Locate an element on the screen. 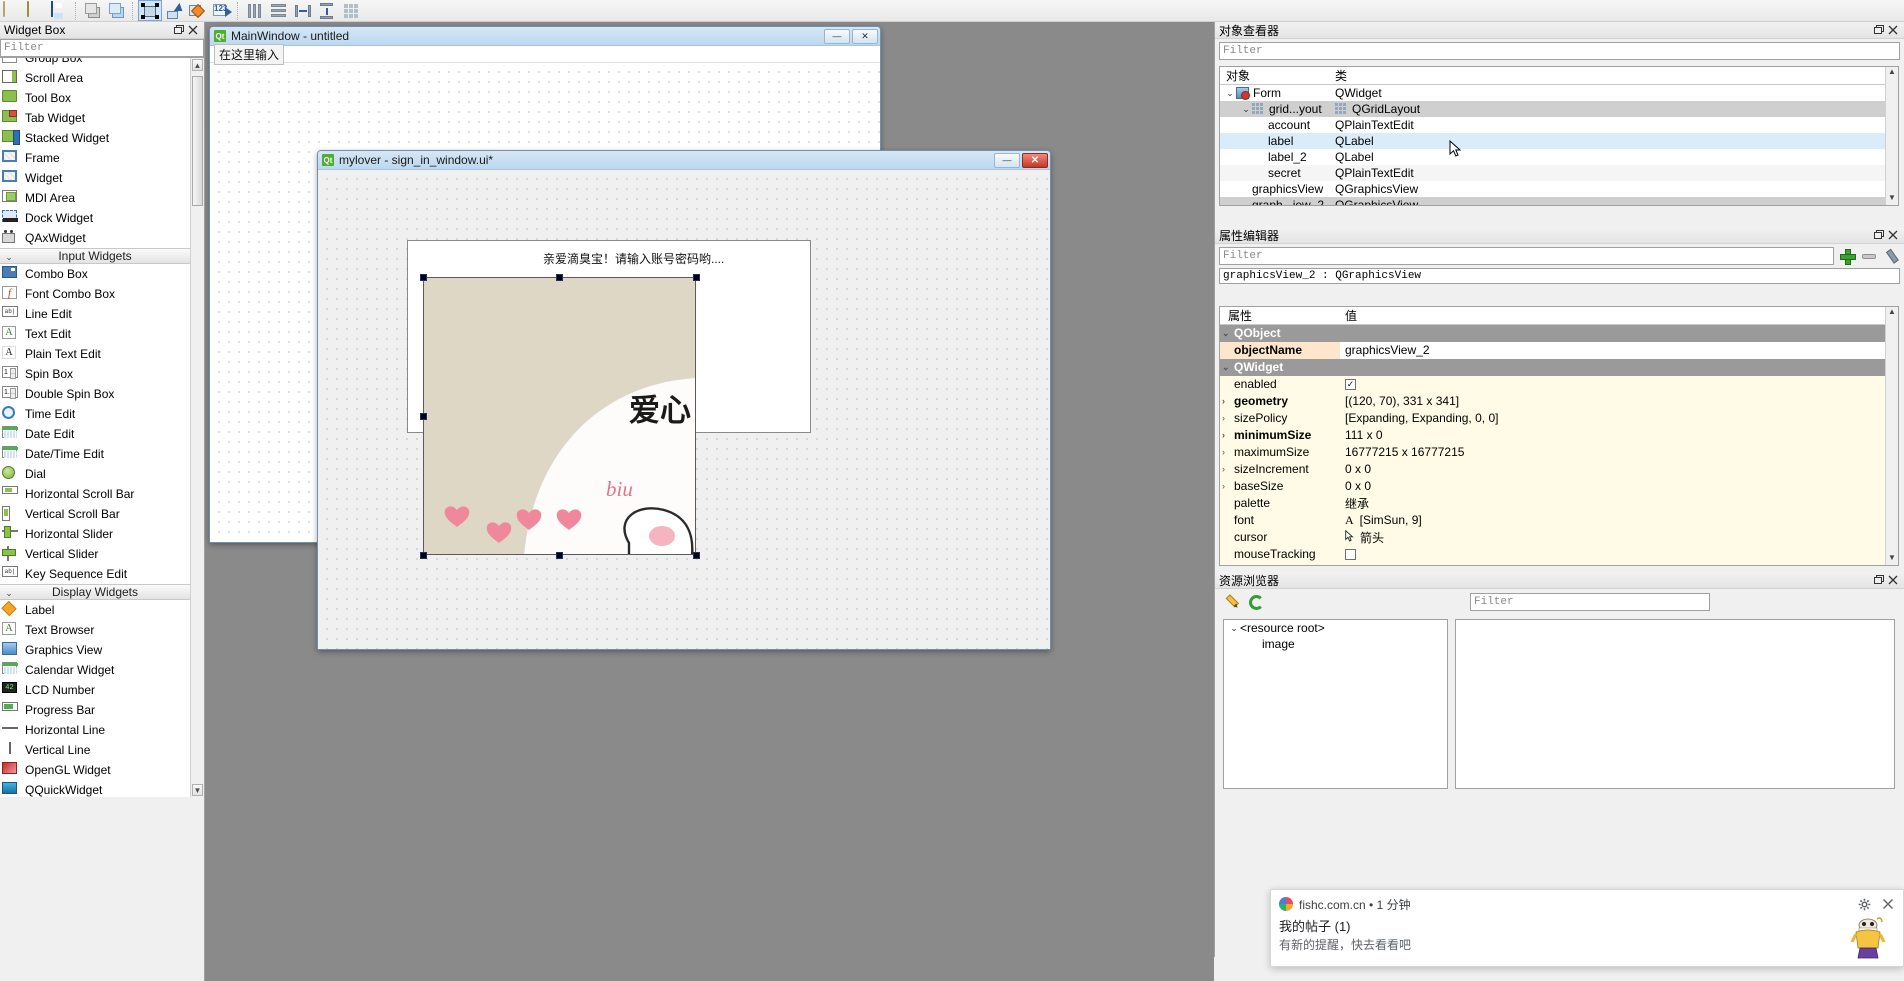 The image size is (1904, 981). property-row: › sizeIncrement 0 x 0 is located at coordinates (1559, 469).